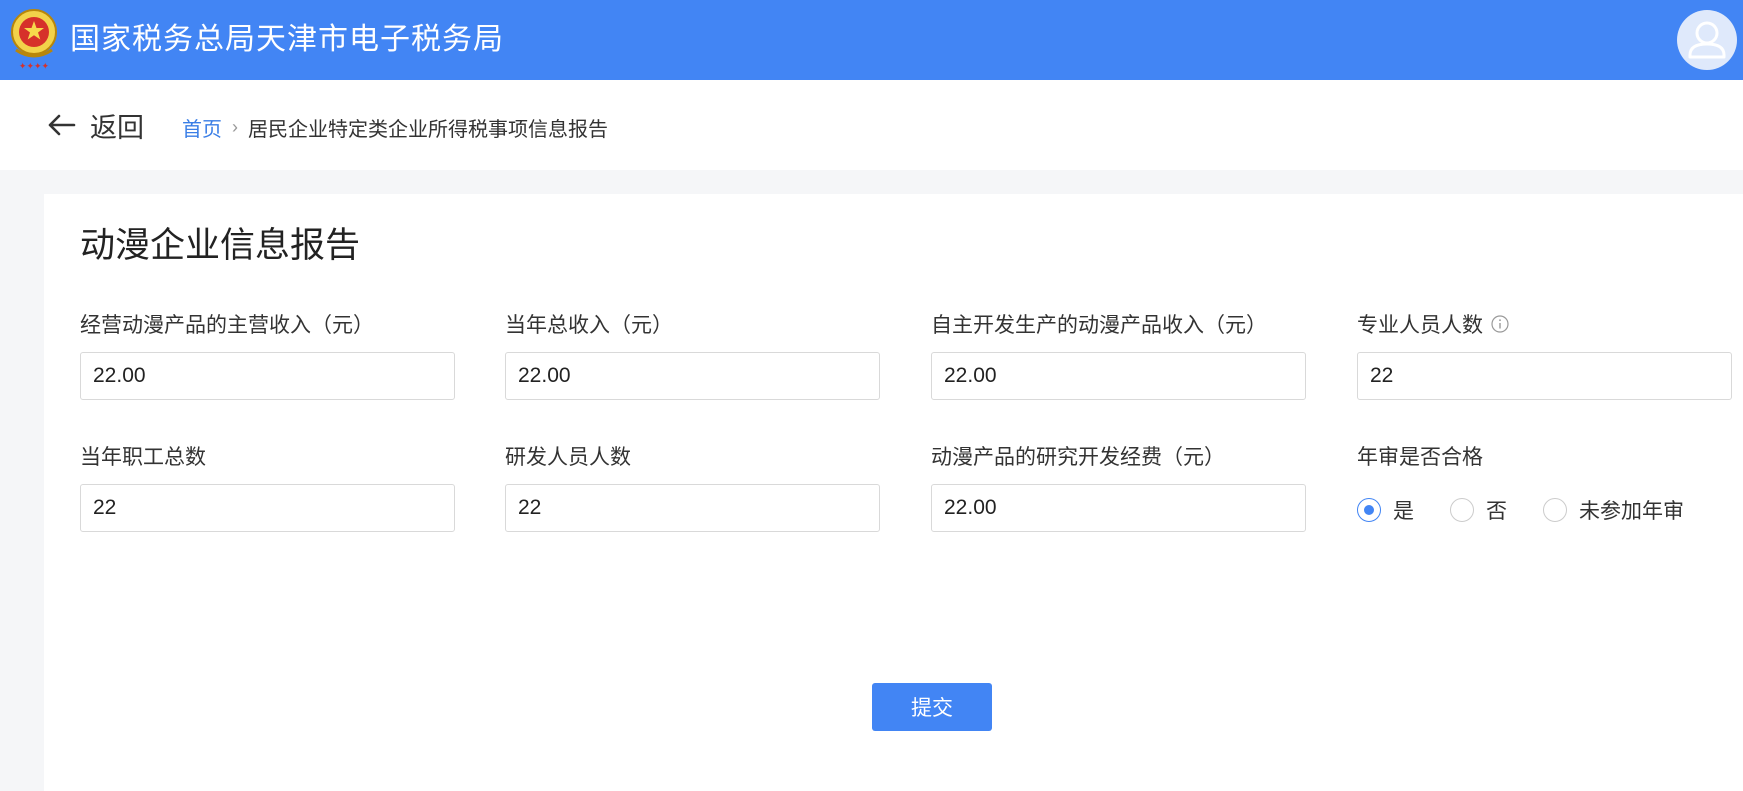 This screenshot has width=1743, height=791. Describe the element at coordinates (1099, 325) in the screenshot. I see `field-label: 自主开发生产的动漫产品收入（元）` at that location.